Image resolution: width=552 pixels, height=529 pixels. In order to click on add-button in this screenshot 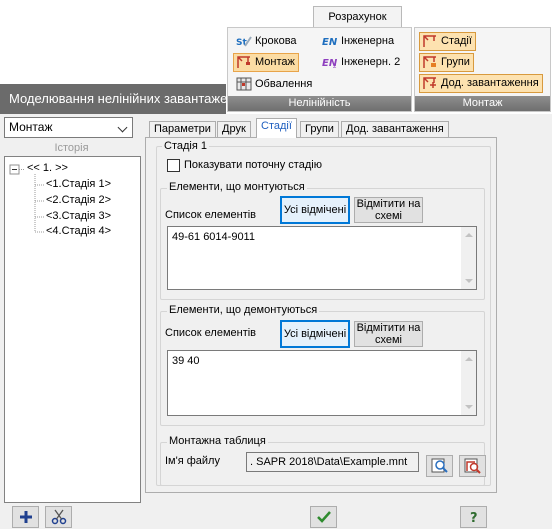, I will do `click(25, 517)`.